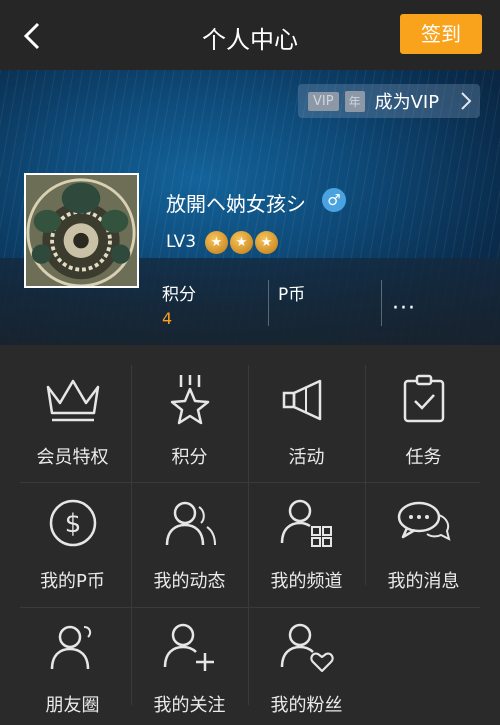 The width and height of the screenshot is (500, 725). What do you see at coordinates (250, 35) in the screenshot?
I see `top-bar: 个人中心 签到` at bounding box center [250, 35].